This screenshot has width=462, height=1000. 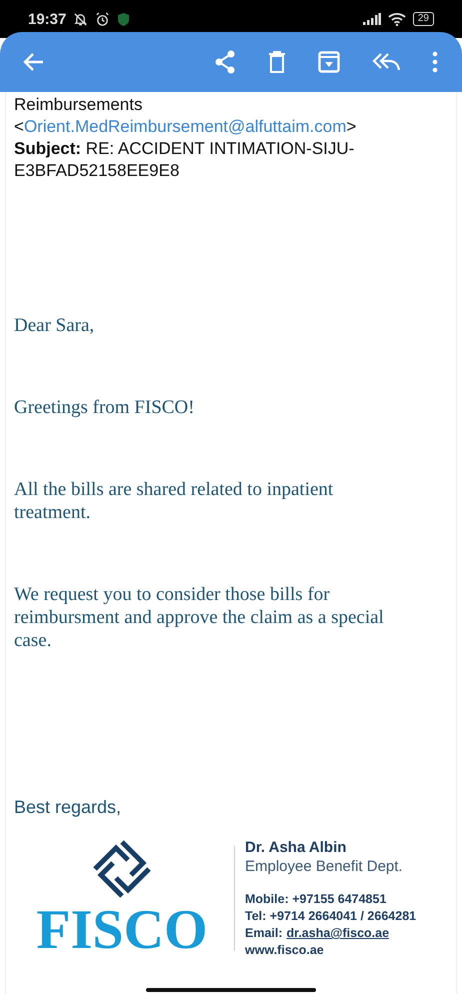 What do you see at coordinates (185, 126) in the screenshot?
I see `sender-email-link: Orient.MedReimbursement@alfuttaim.com` at bounding box center [185, 126].